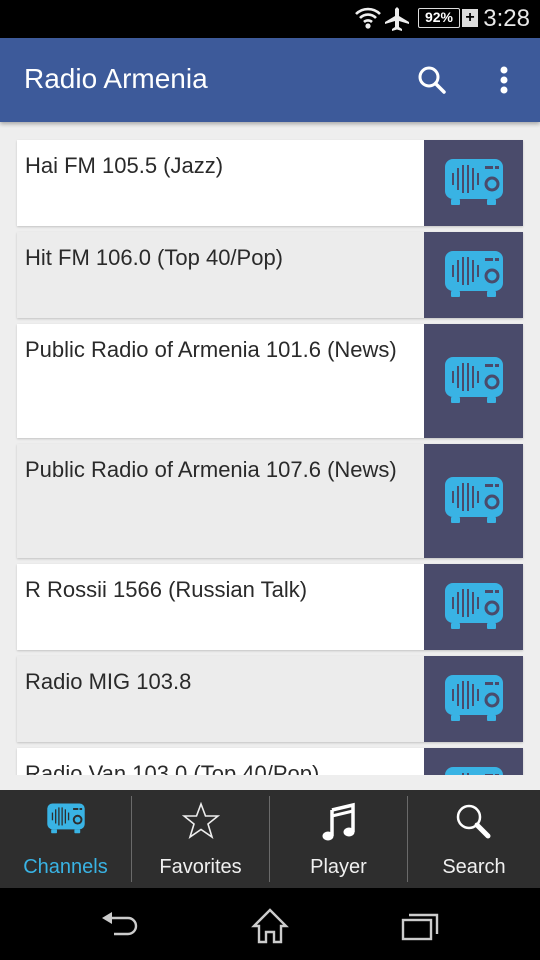 The image size is (540, 960). What do you see at coordinates (154, 257) in the screenshot?
I see `station-name: Hit FM 106.0 (Top 40/Pop)` at bounding box center [154, 257].